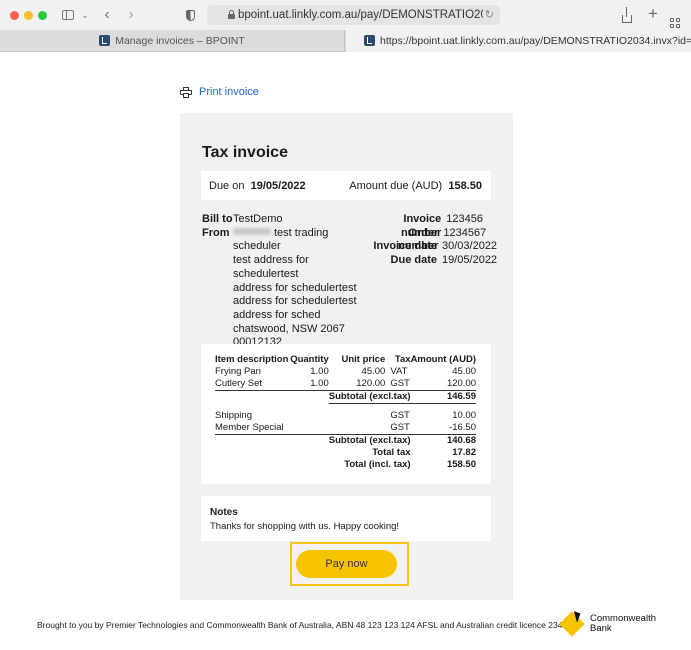 The image size is (691, 650). Describe the element at coordinates (277, 314) in the screenshot. I see `address-line: address for sched` at that location.